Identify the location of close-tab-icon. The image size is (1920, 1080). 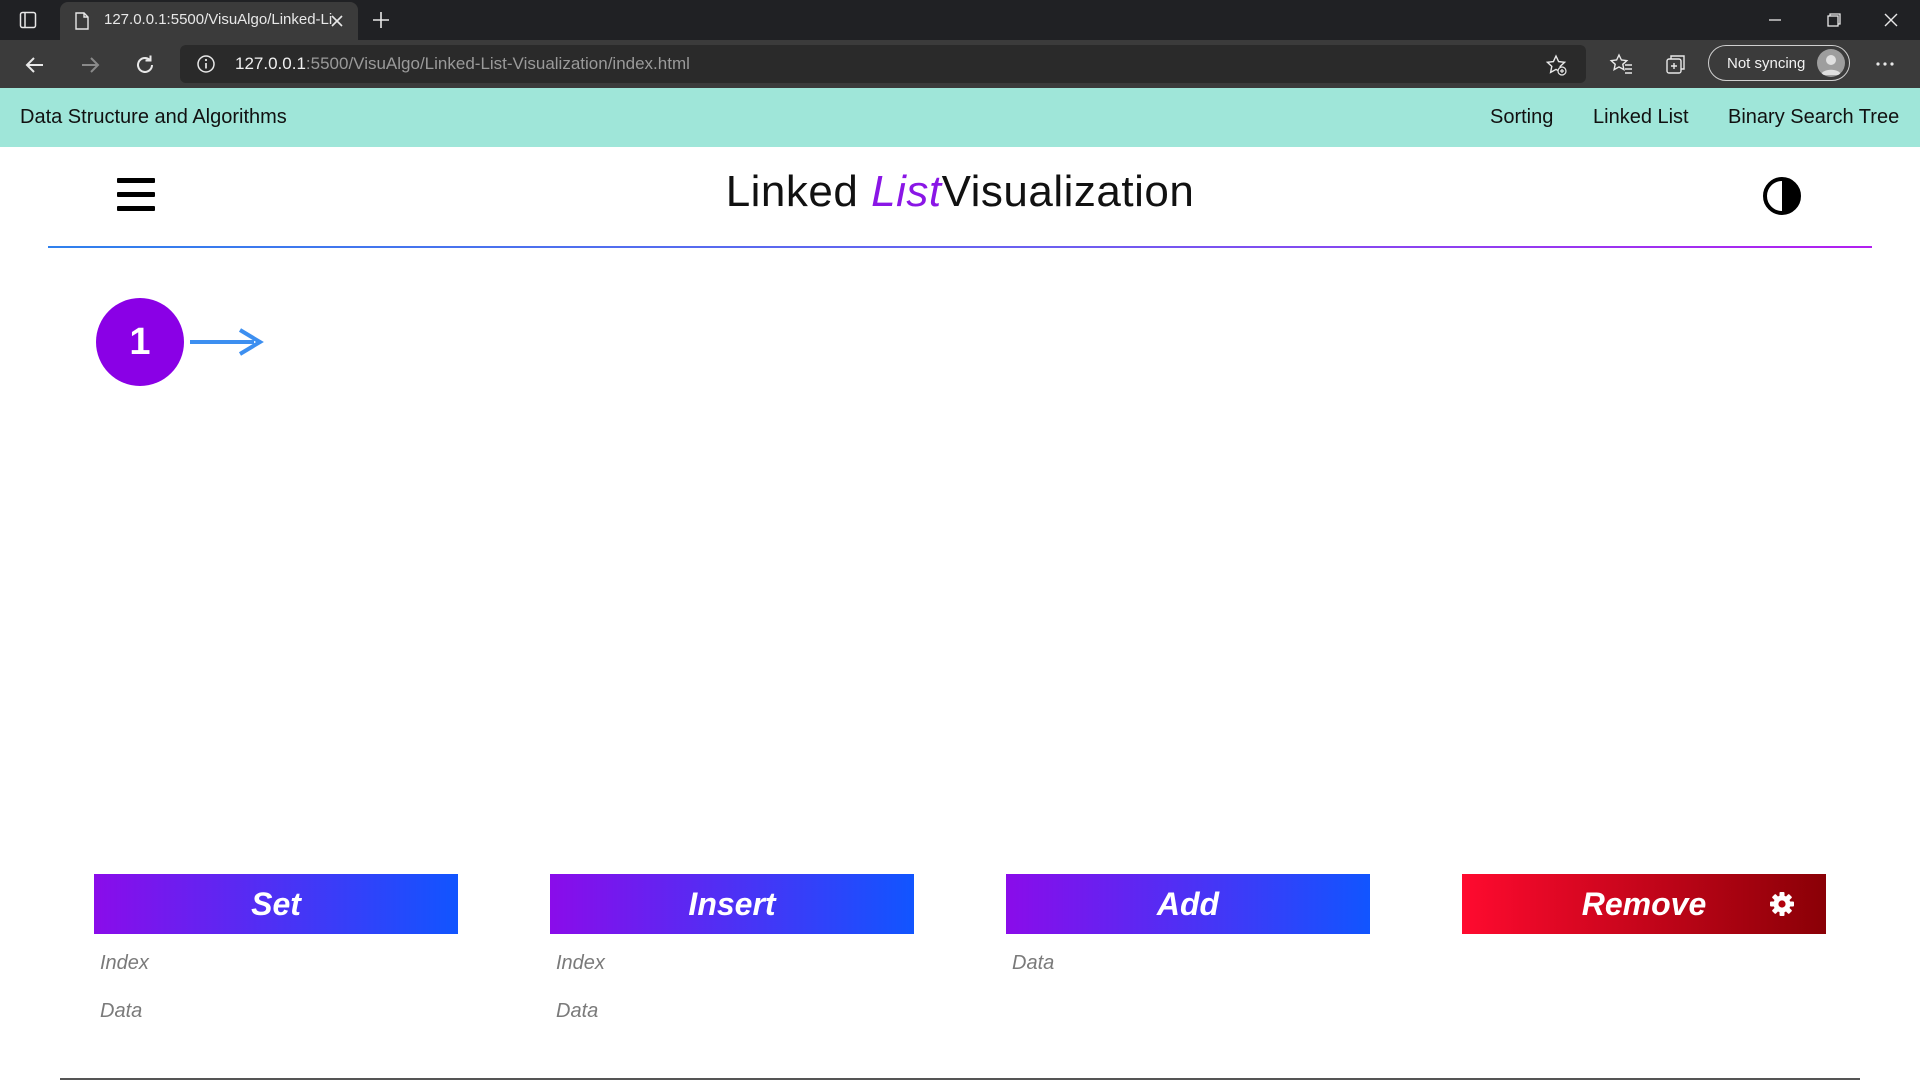
(337, 21).